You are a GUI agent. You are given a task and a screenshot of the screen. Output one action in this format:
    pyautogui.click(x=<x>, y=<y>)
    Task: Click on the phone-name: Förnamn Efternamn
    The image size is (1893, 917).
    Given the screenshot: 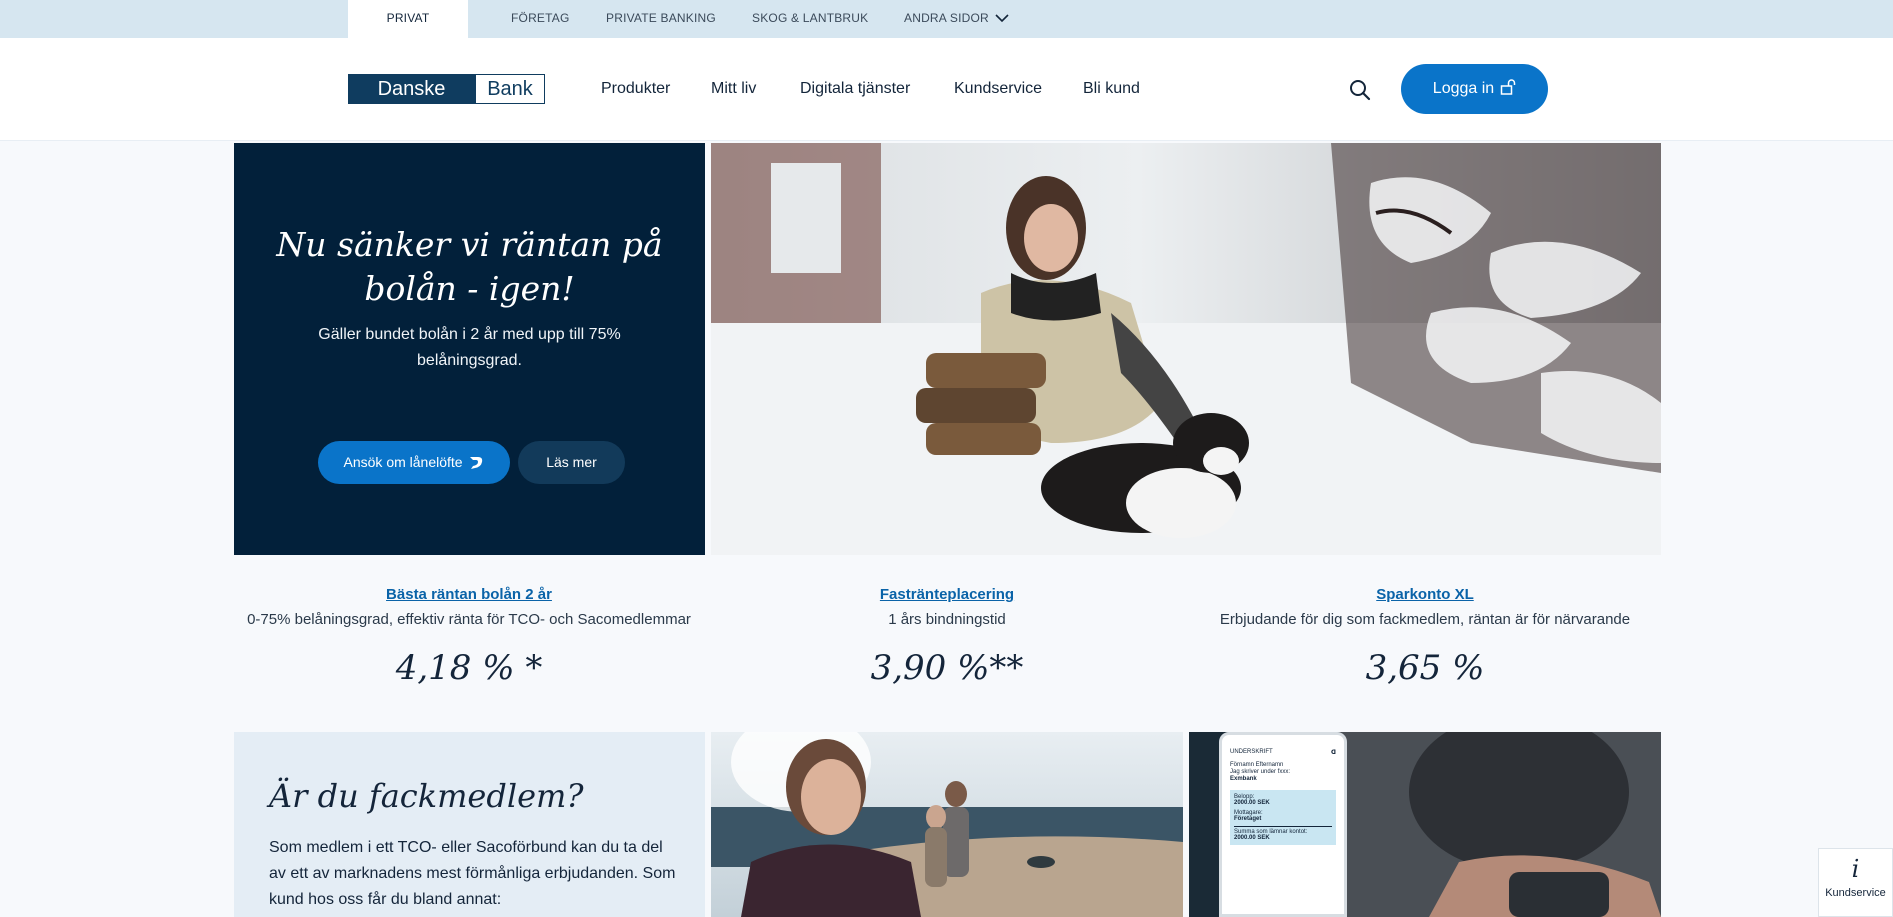 What is the action you would take?
    pyautogui.click(x=1257, y=765)
    